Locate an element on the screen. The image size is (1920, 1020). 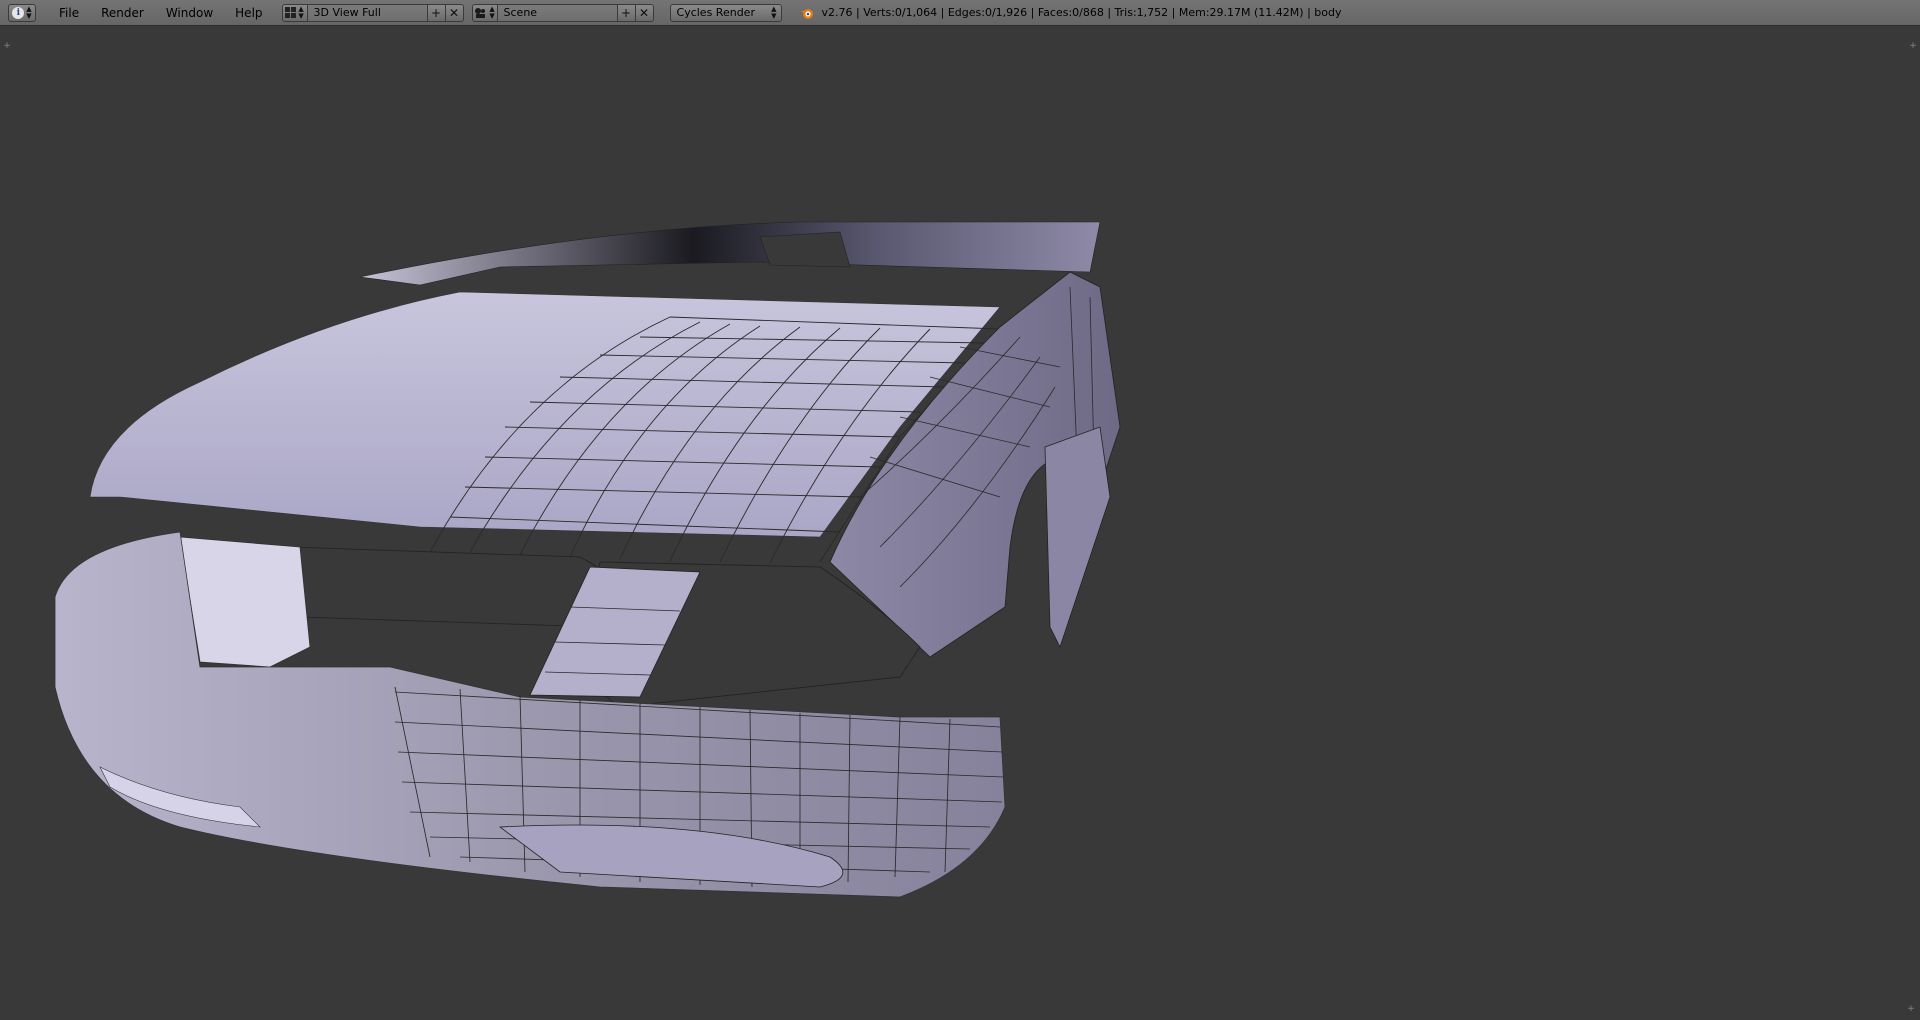
main-menu: File Render Window Help is located at coordinates (161, 13).